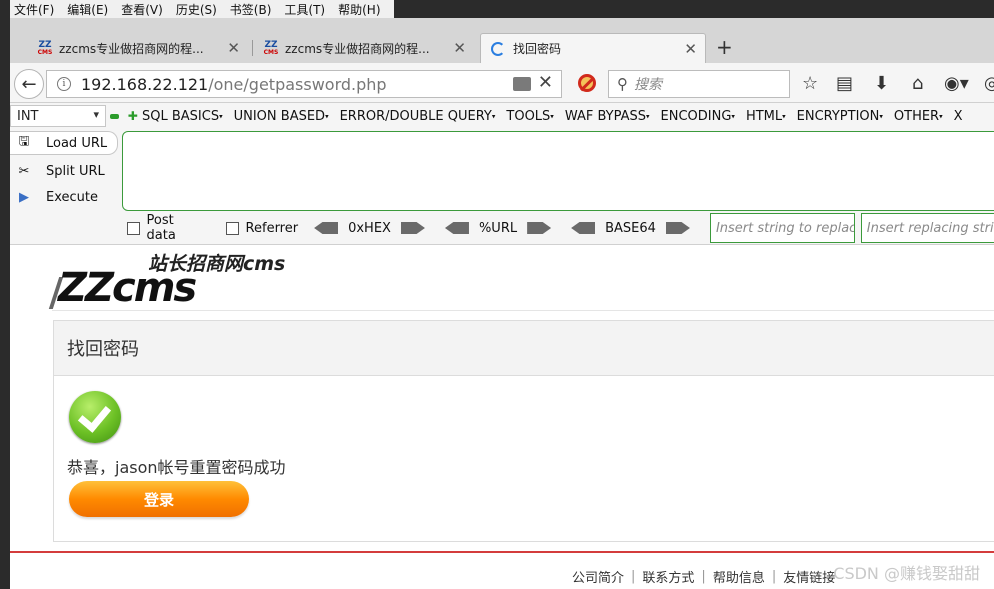  I want to click on search-placeholder: 搜索, so click(648, 85).